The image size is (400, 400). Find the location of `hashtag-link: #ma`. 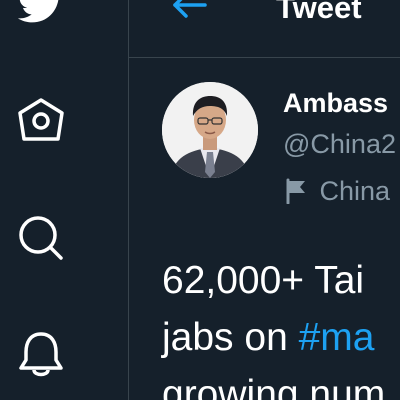

hashtag-link: #ma is located at coordinates (337, 337).